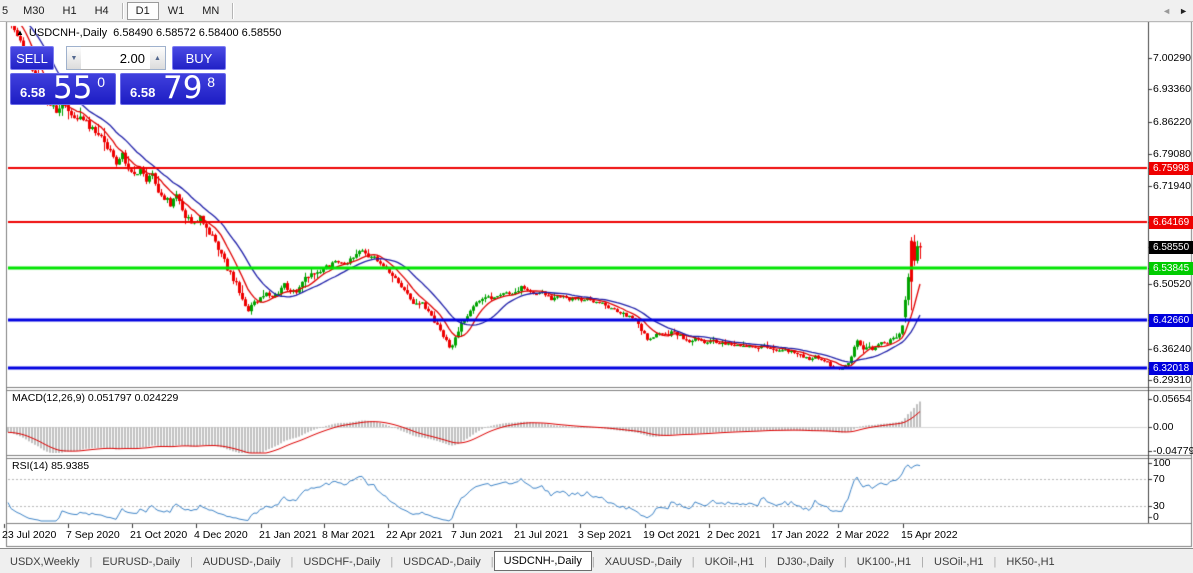 The image size is (1193, 573). Describe the element at coordinates (1156, 517) in the screenshot. I see `rsi-axis-label: 0` at that location.